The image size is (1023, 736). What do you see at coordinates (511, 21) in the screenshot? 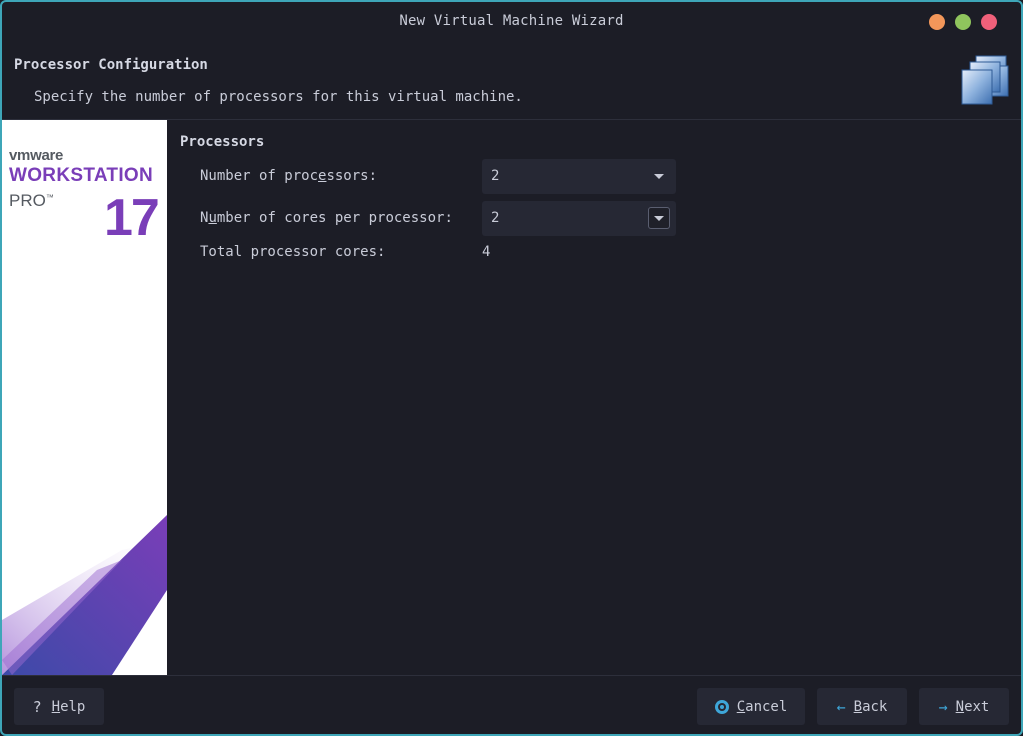
I see `window-title: New Virtual Machine Wizard` at bounding box center [511, 21].